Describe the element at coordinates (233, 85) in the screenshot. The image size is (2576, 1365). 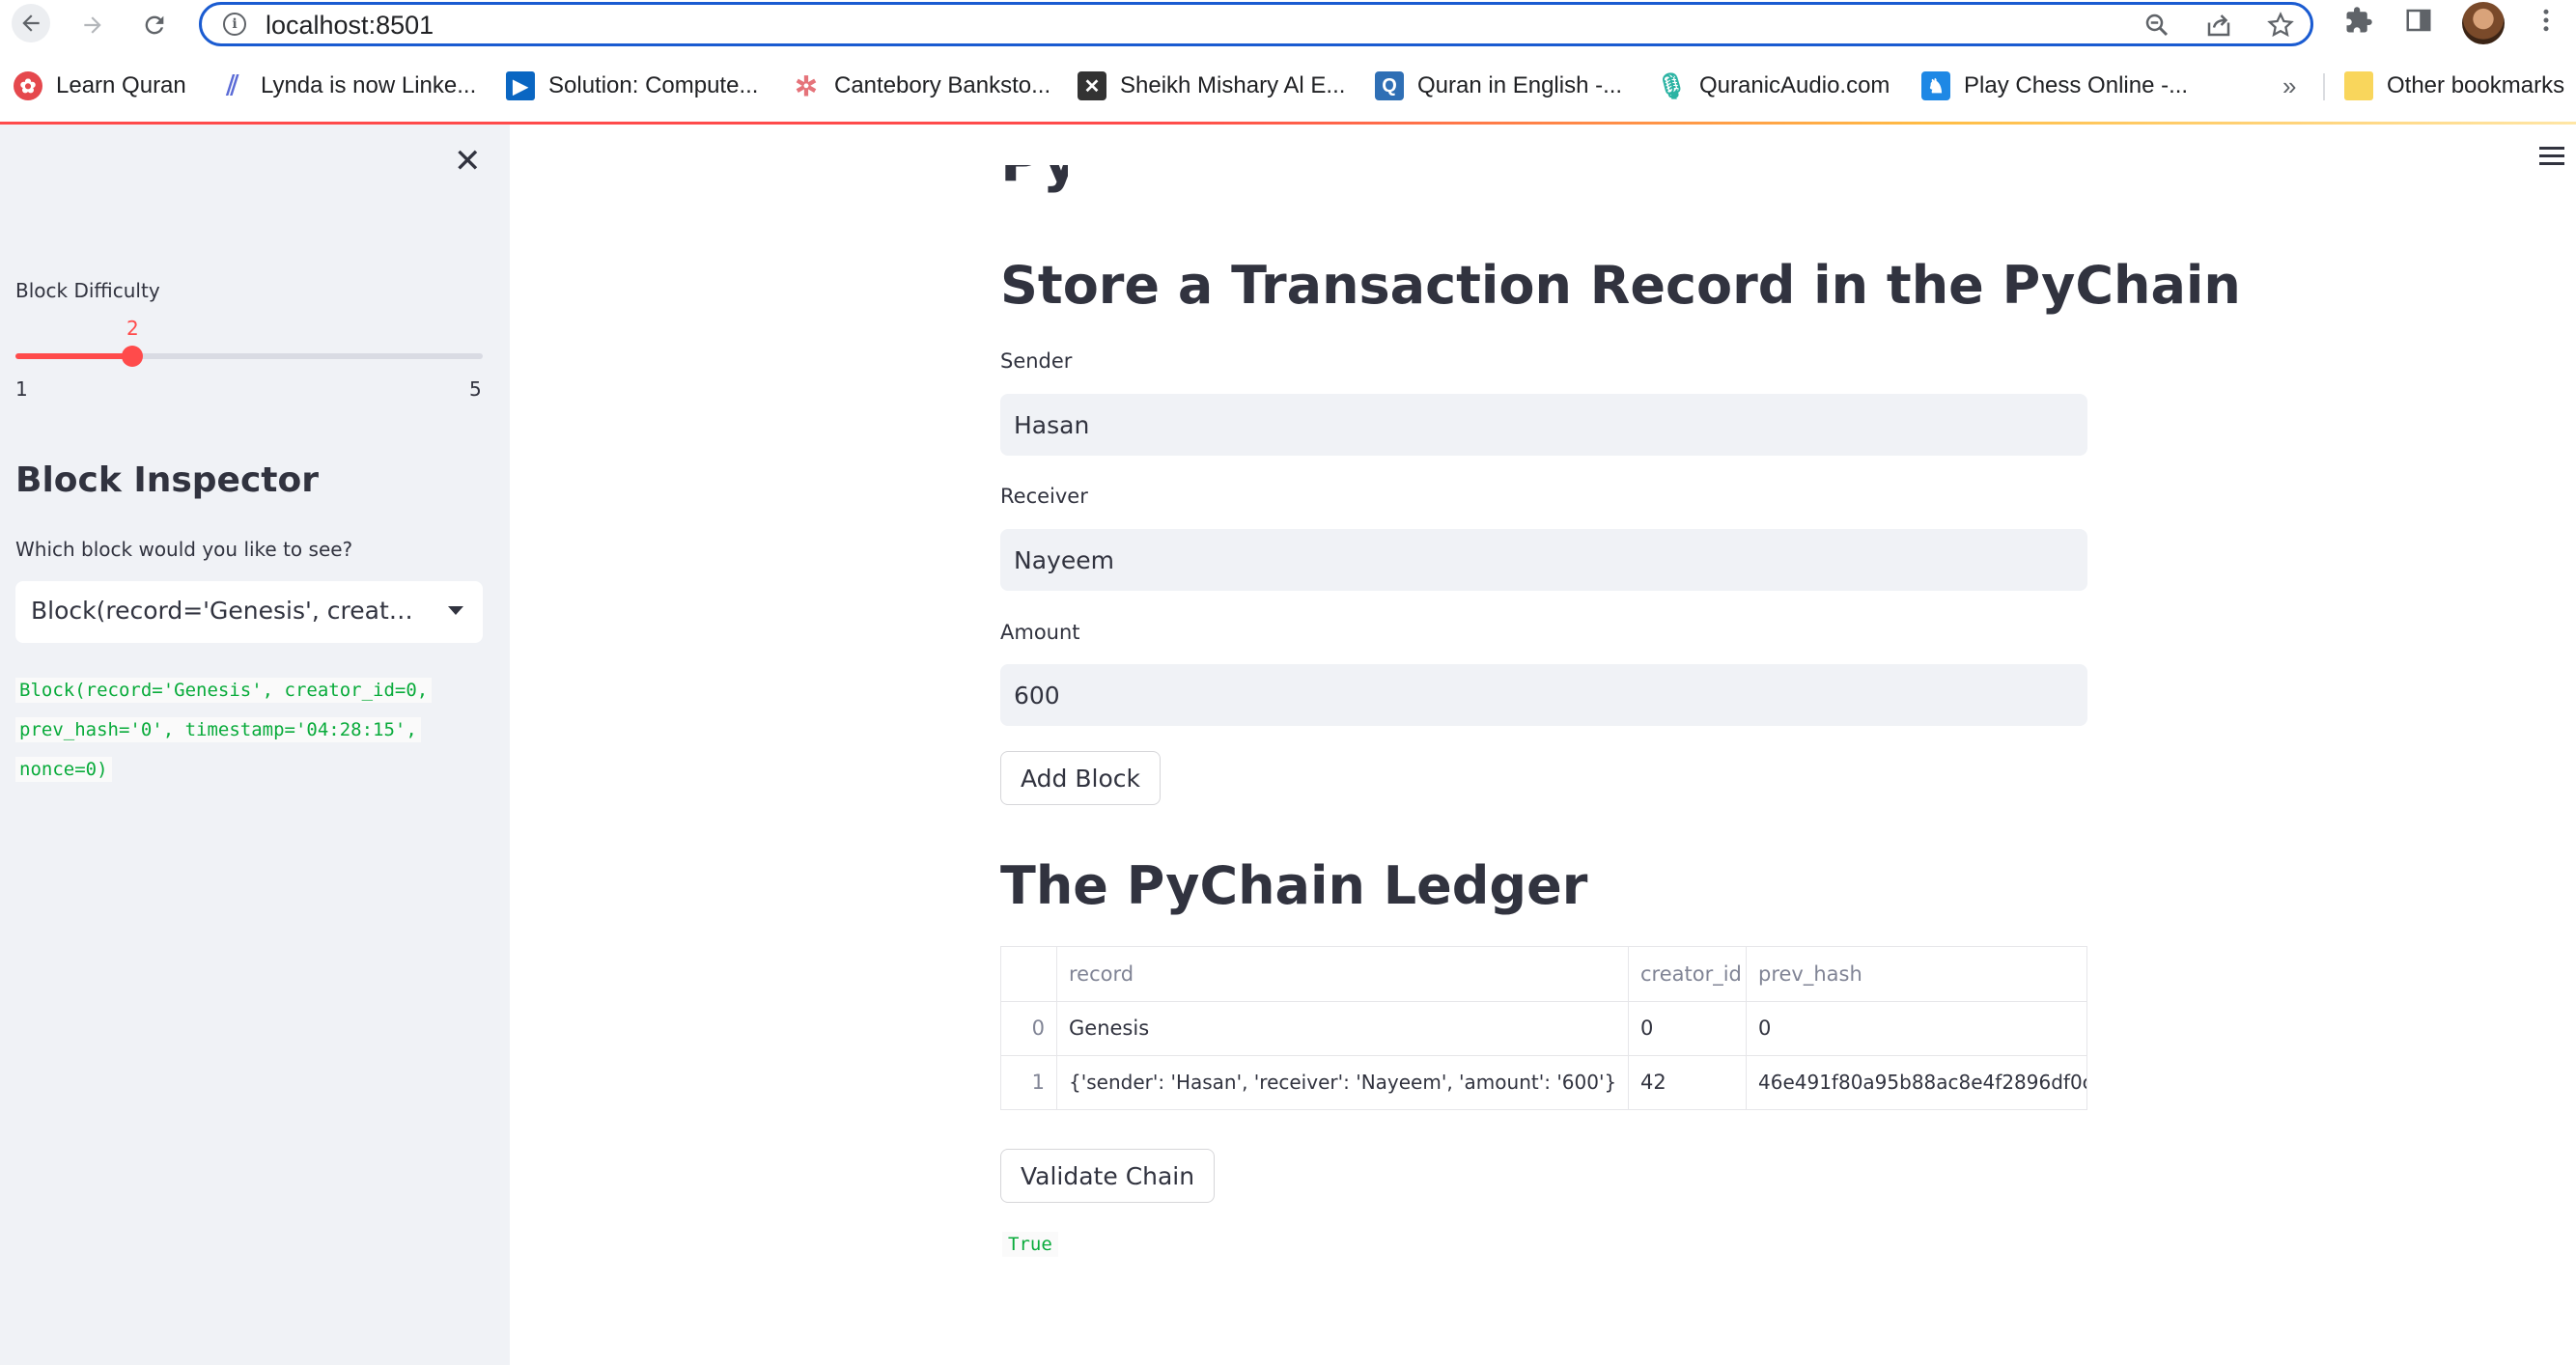
I see `lynda-icon: ⫽` at that location.